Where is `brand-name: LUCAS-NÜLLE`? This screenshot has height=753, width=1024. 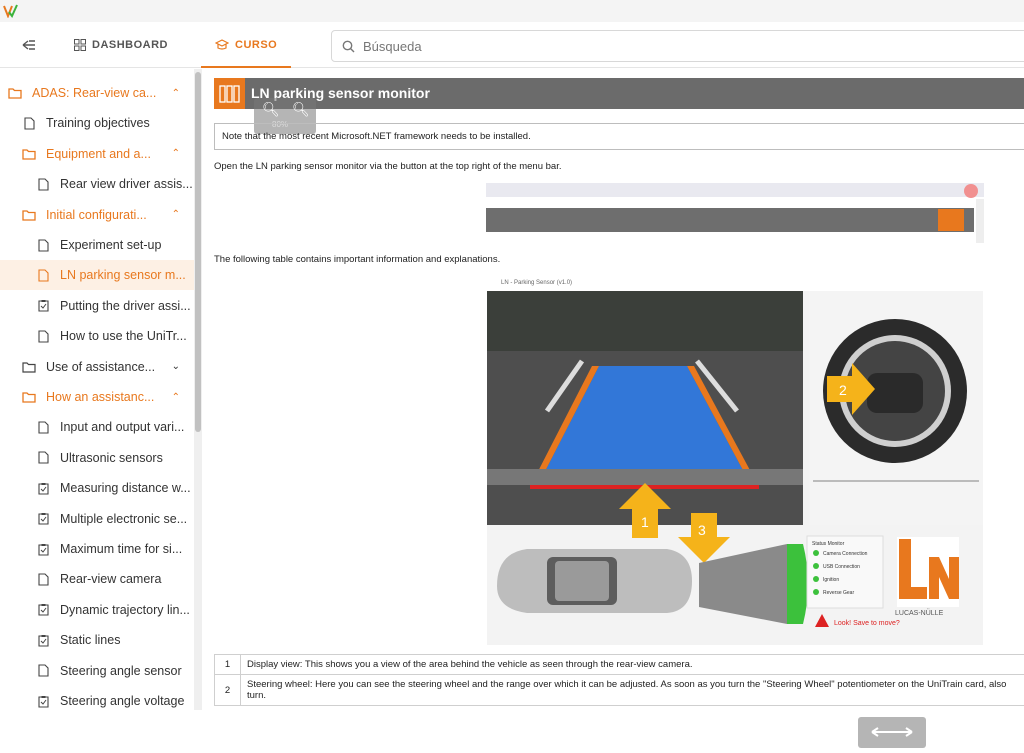
brand-name: LUCAS-NÜLLE is located at coordinates (919, 613).